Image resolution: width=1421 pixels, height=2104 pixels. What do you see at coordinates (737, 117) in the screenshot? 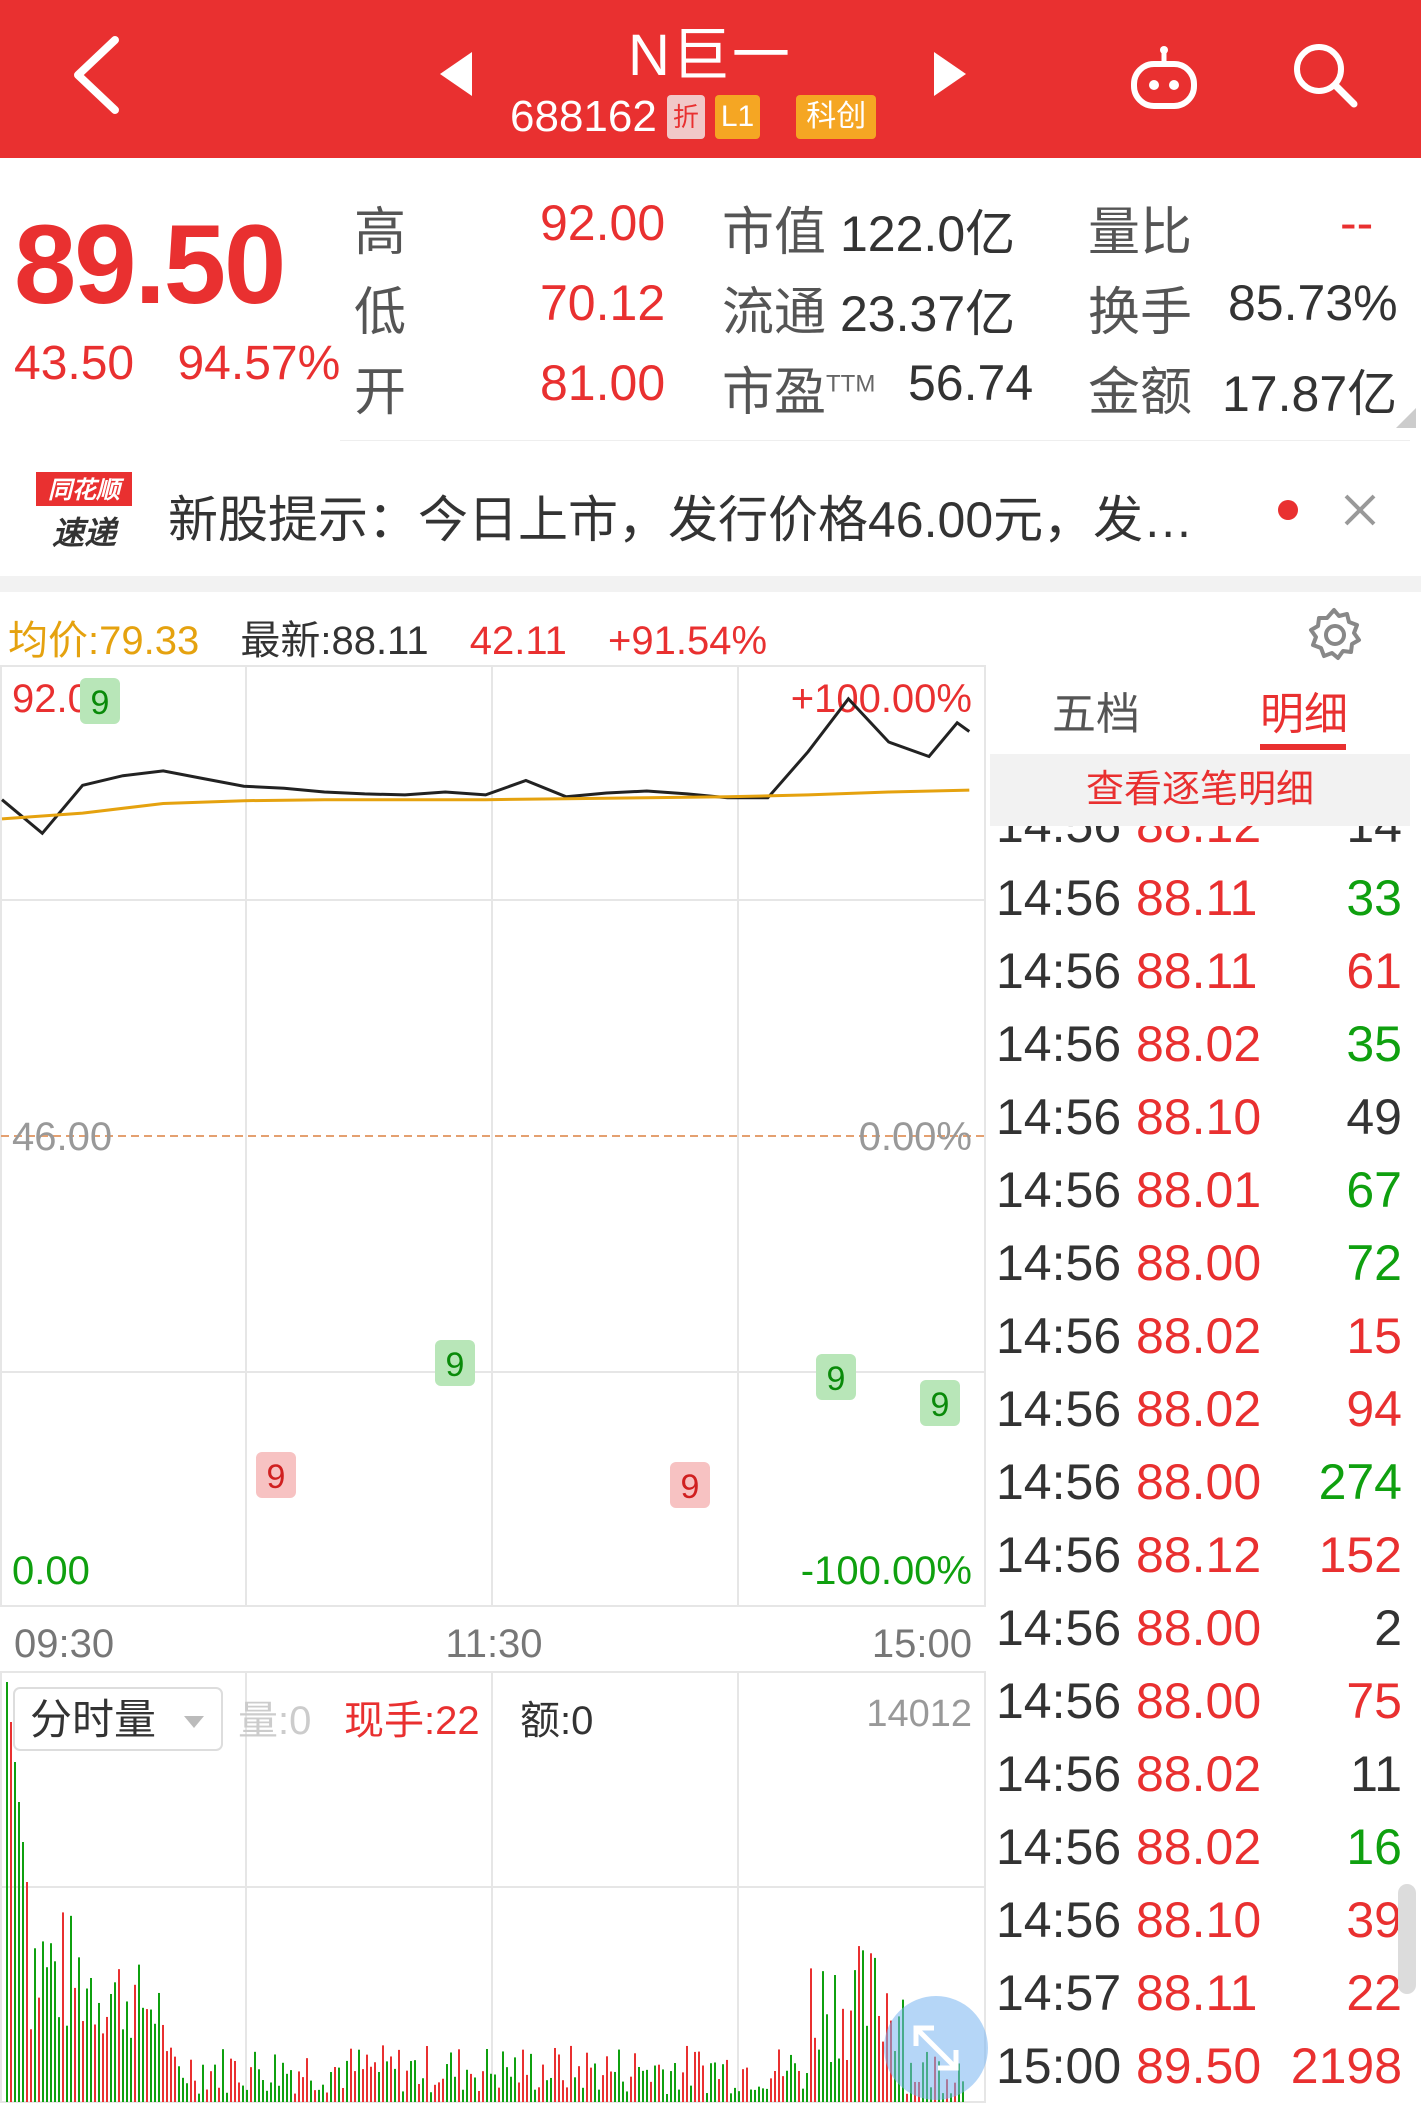
I see `level1-tag: L1` at bounding box center [737, 117].